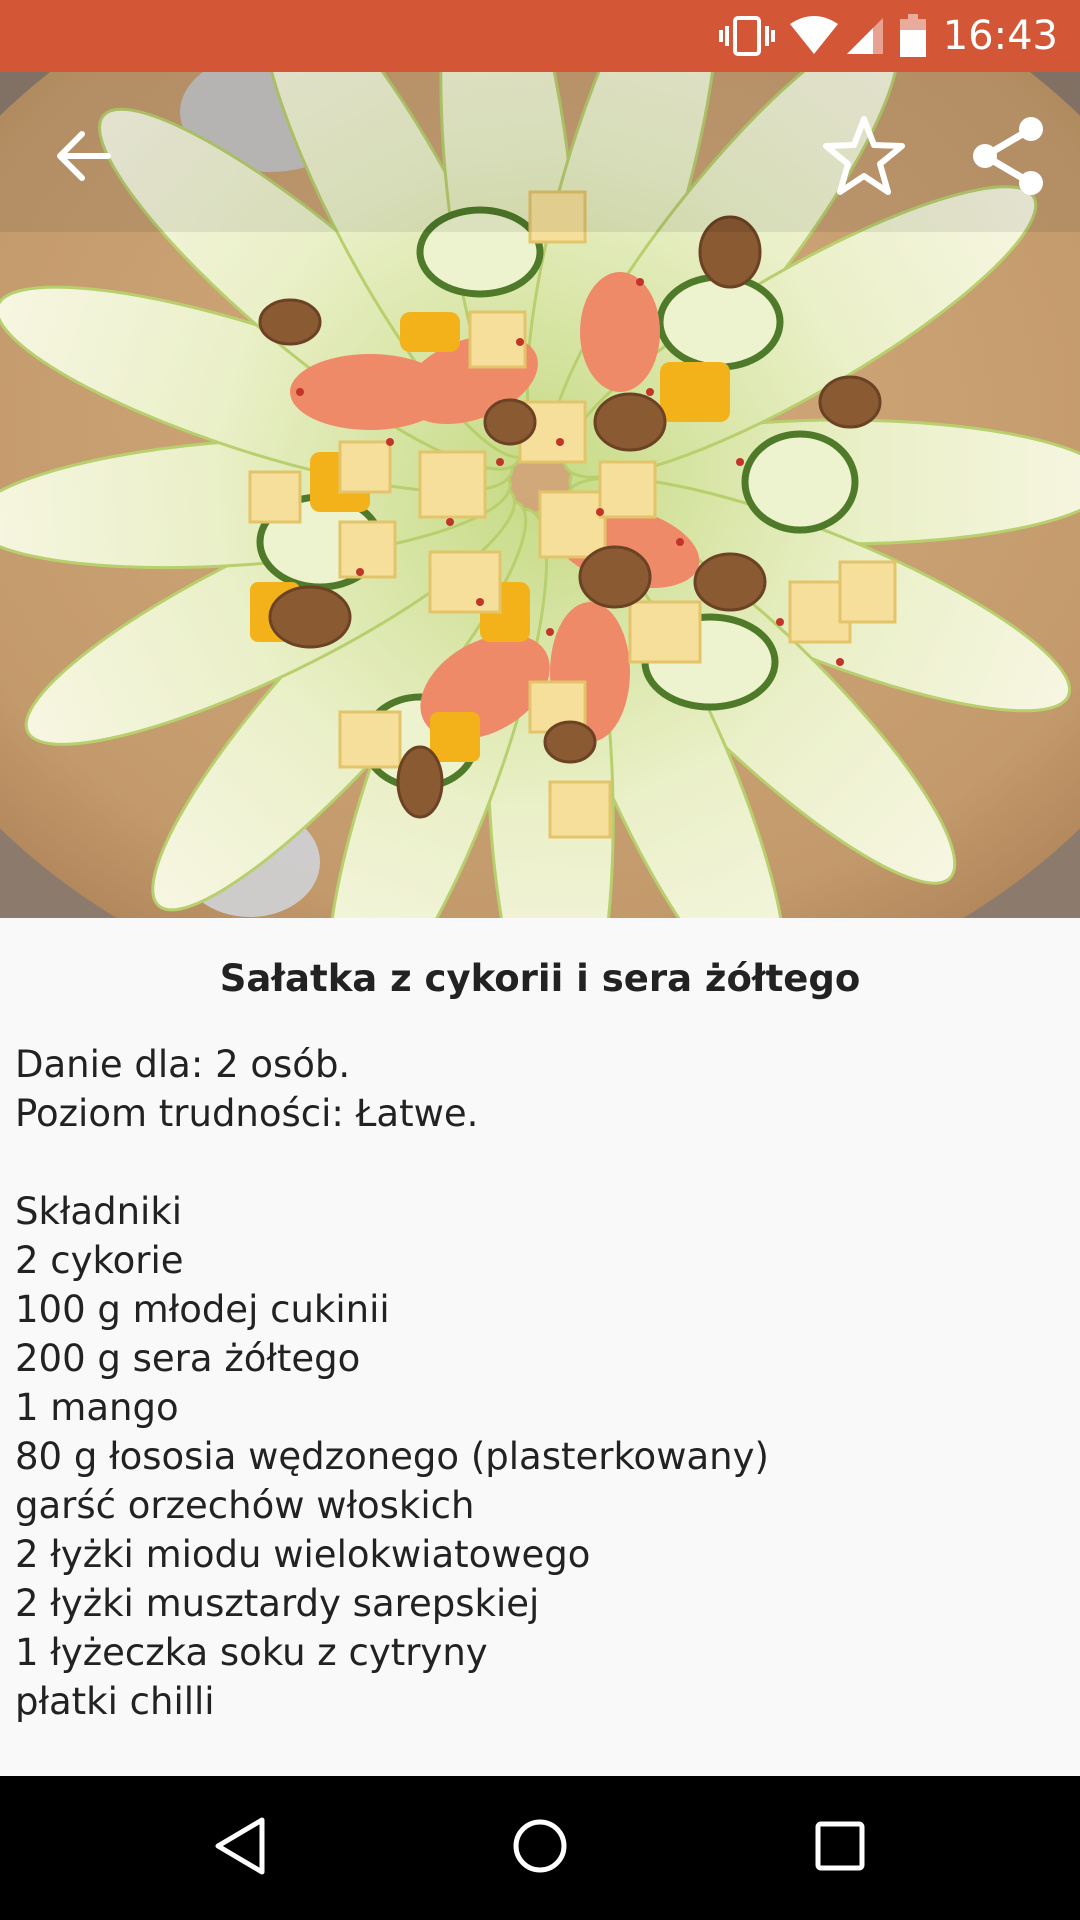 This screenshot has height=1920, width=1080. Describe the element at coordinates (97, 1407) in the screenshot. I see `ingredient-item: 1 mango` at that location.